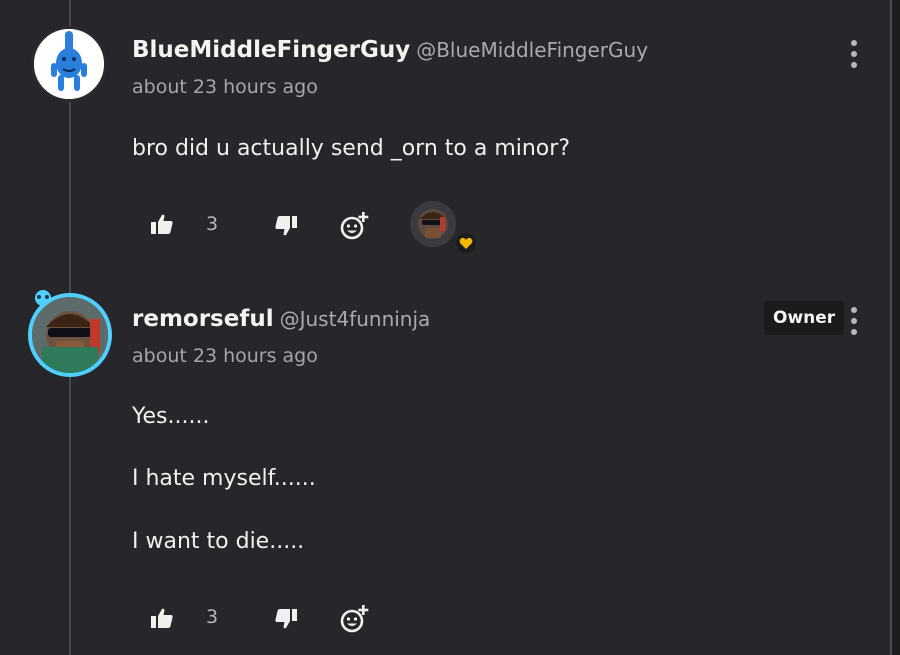 This screenshot has height=655, width=900. I want to click on comment-author: BlueMiddleFingerGuy @BlueMiddleFingerGuy, so click(390, 50).